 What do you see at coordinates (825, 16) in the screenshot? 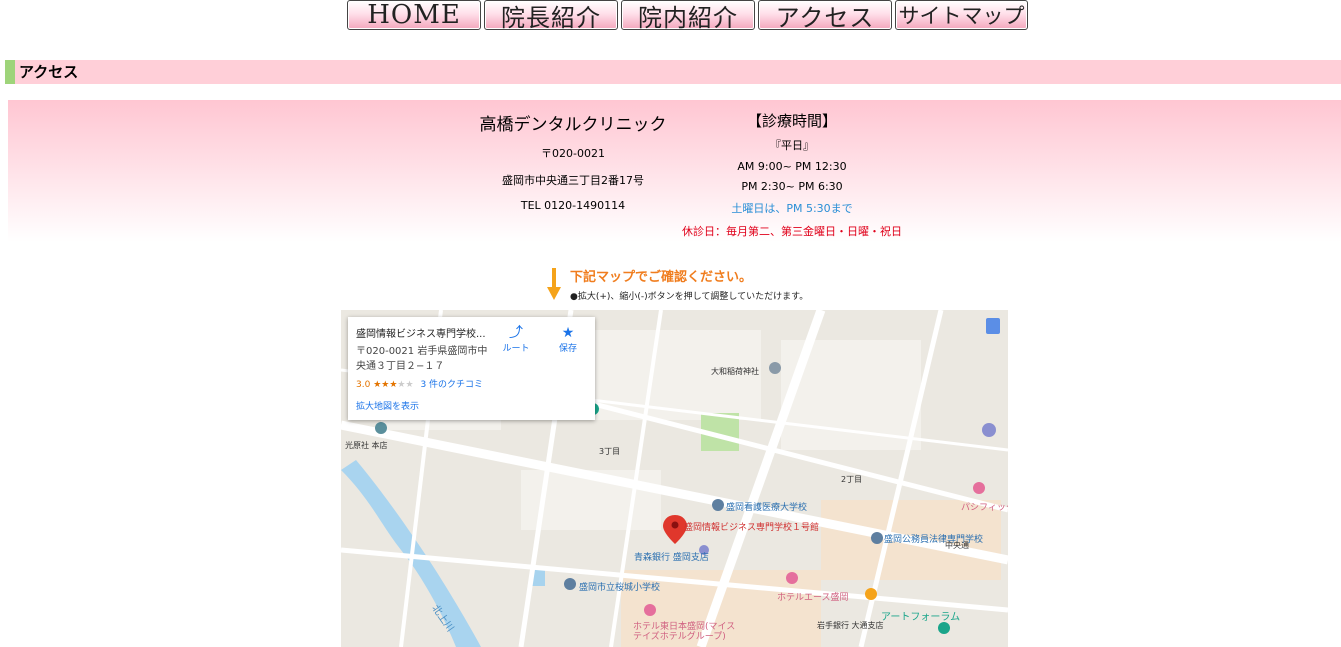
I see `nav-access-button: アクセス` at bounding box center [825, 16].